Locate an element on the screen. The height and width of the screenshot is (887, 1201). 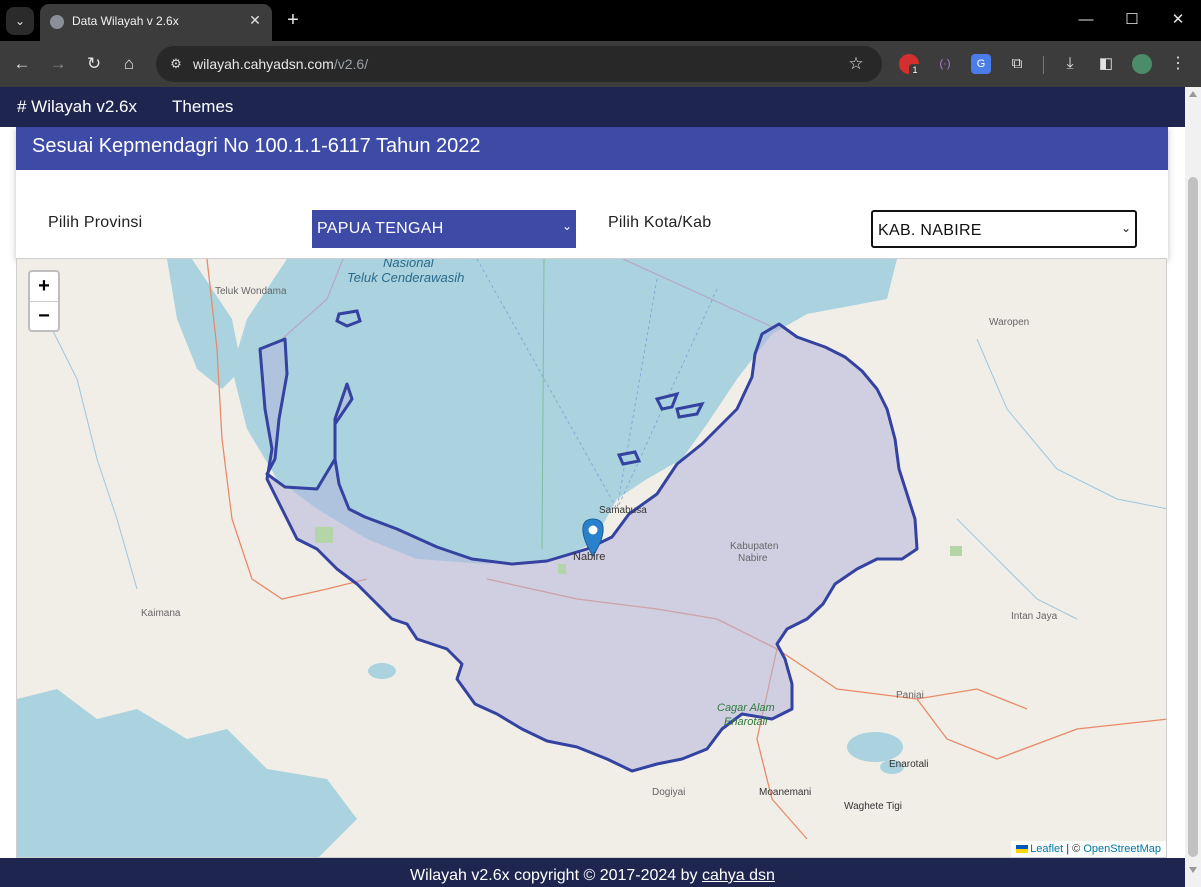
zoom-control: + − is located at coordinates (44, 301).